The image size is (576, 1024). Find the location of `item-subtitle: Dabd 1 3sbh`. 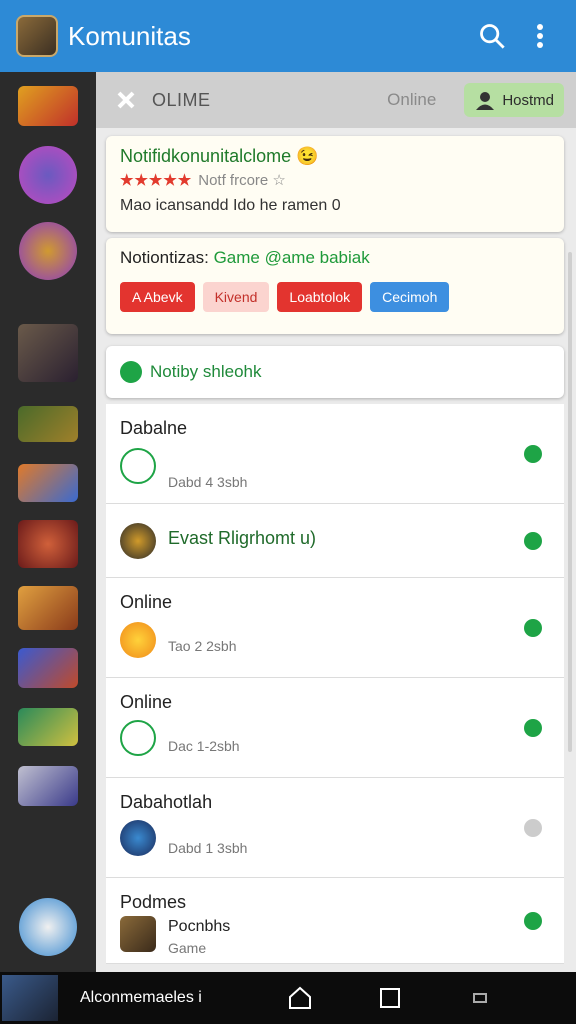

item-subtitle: Dabd 1 3sbh is located at coordinates (208, 848).